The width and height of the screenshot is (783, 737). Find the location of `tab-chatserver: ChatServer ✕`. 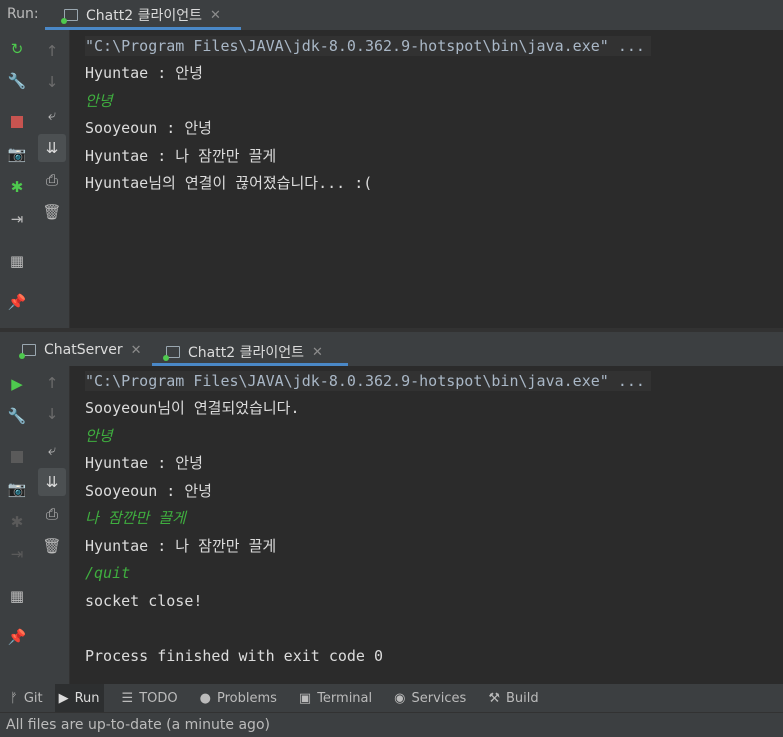

tab-chatserver: ChatServer ✕ is located at coordinates (80, 350).